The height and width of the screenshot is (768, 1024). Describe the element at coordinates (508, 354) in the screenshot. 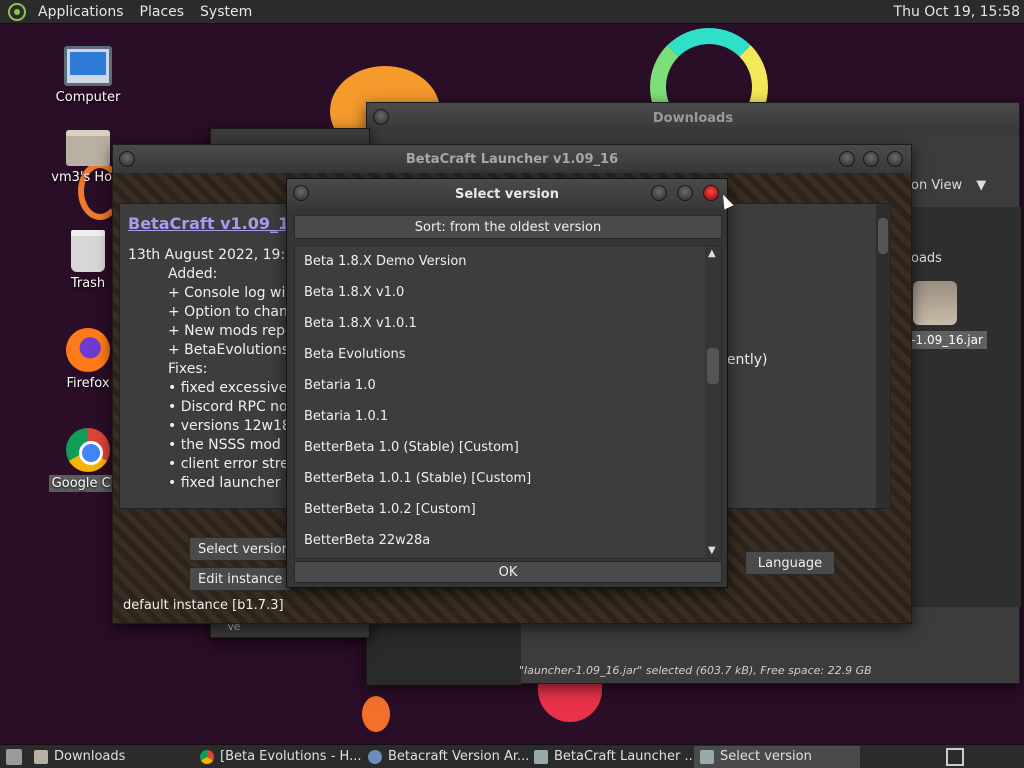

I see `list-item: Beta Evolutions` at that location.